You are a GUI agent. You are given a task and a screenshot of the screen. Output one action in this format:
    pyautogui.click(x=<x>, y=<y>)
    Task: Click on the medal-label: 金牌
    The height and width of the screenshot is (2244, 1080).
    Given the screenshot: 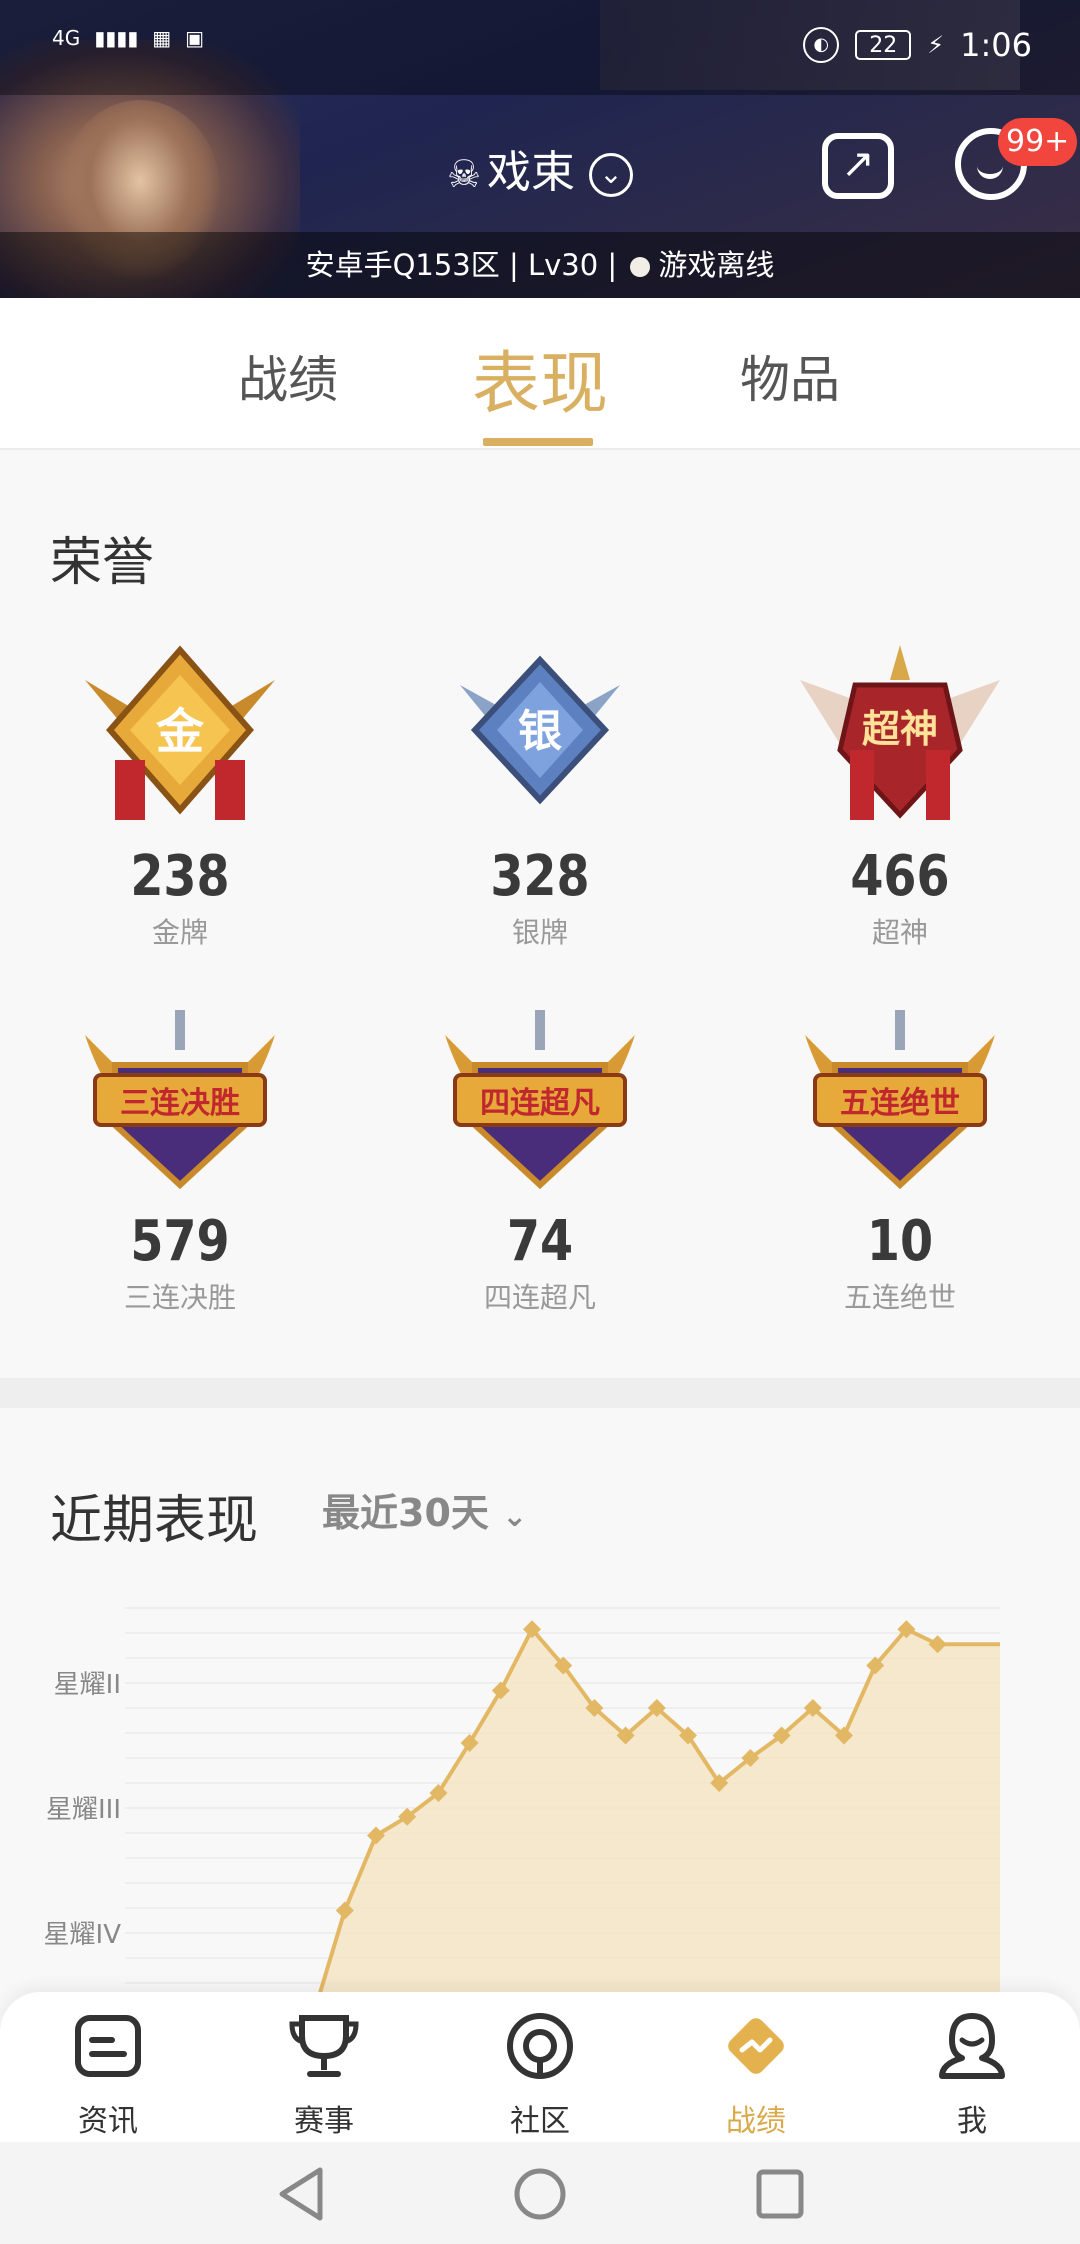 What is the action you would take?
    pyautogui.click(x=179, y=932)
    